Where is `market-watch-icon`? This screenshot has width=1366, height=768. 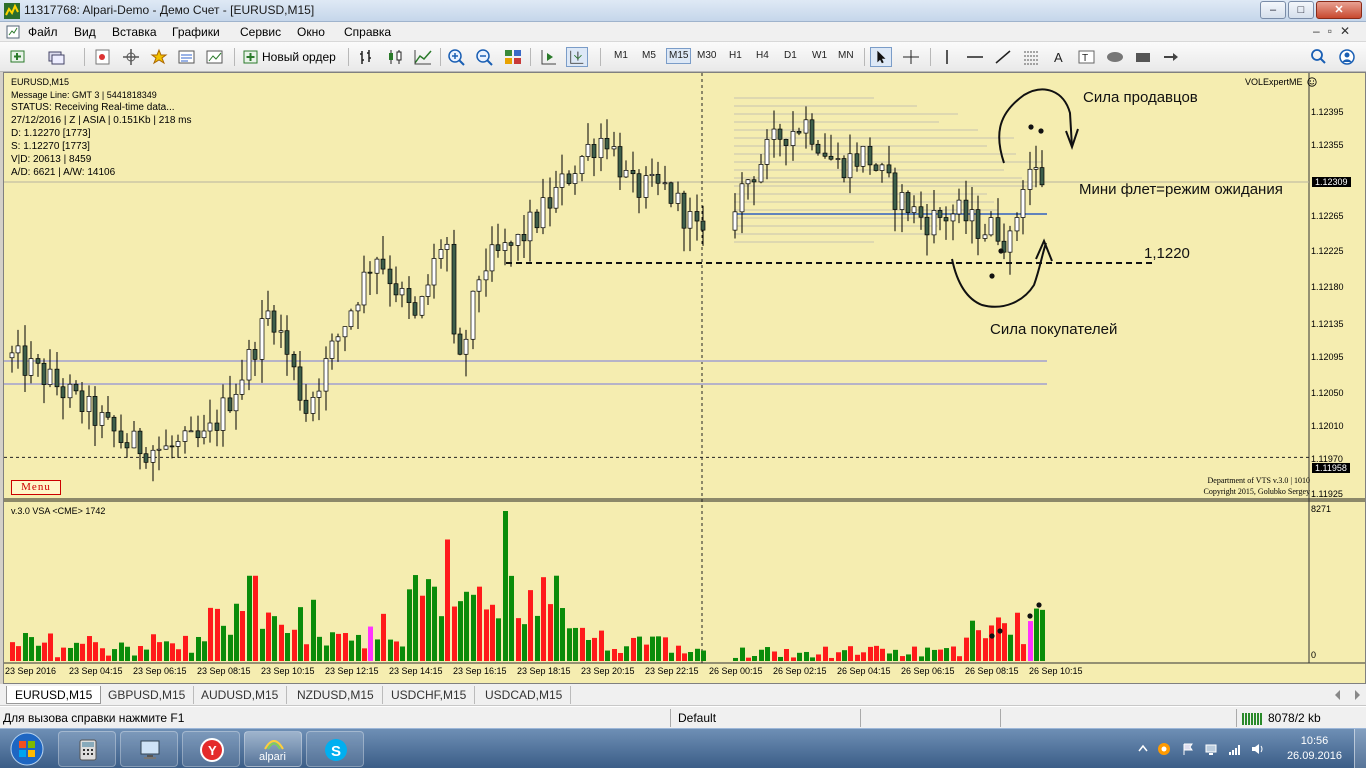
market-watch-icon is located at coordinates (103, 57).